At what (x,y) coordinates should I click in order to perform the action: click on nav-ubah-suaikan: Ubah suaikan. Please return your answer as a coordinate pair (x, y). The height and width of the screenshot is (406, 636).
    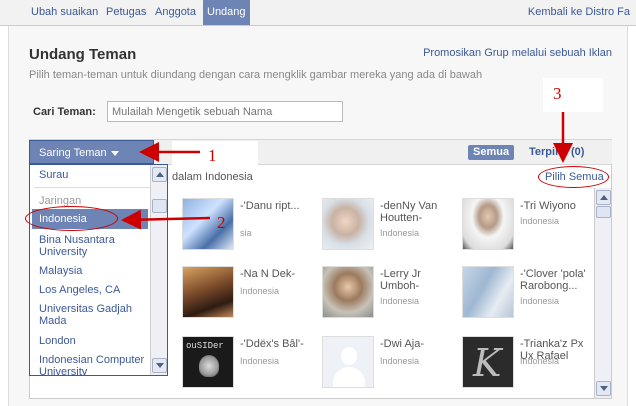
    Looking at the image, I should click on (64, 12).